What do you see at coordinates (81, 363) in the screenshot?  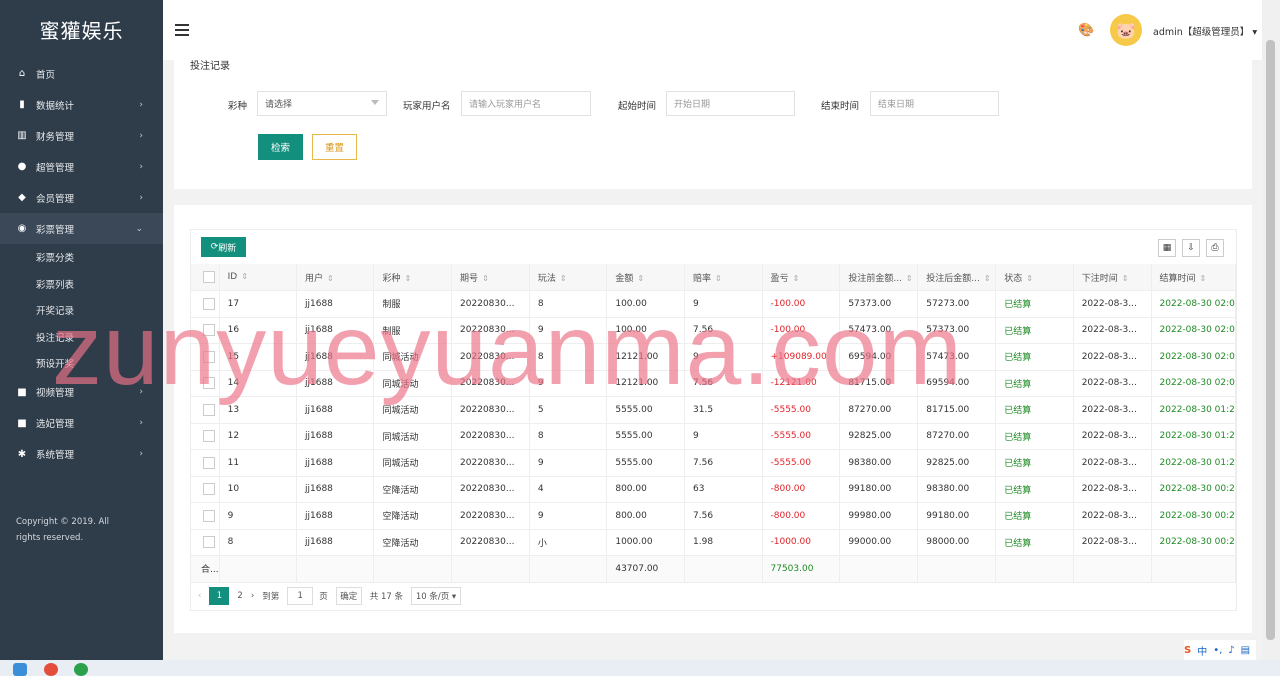 I see `sidebar-subitem-4: 预设开奖` at bounding box center [81, 363].